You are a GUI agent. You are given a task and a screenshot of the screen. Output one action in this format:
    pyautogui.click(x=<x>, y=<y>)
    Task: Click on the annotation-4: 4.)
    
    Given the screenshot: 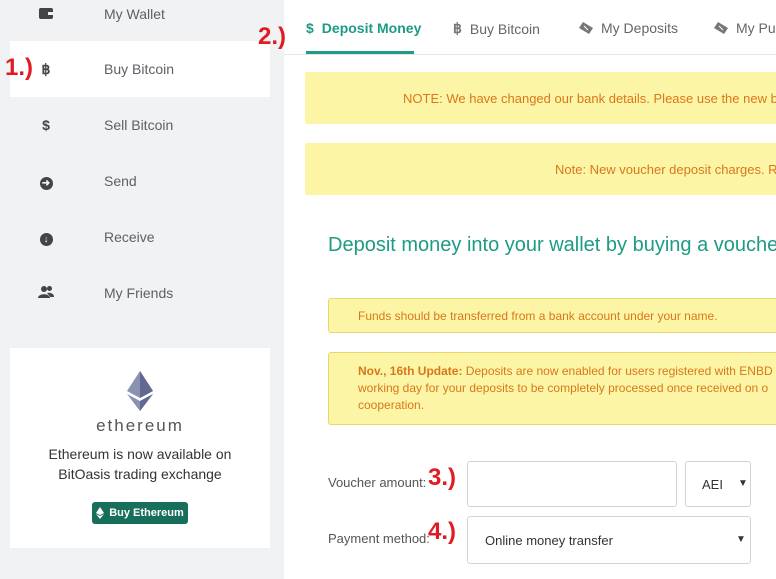 What is the action you would take?
    pyautogui.click(x=442, y=531)
    